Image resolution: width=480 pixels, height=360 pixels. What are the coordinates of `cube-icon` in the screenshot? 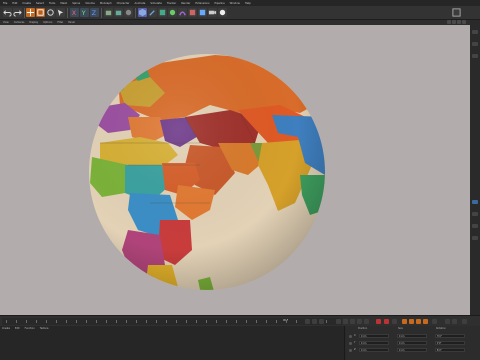 It's located at (142, 12).